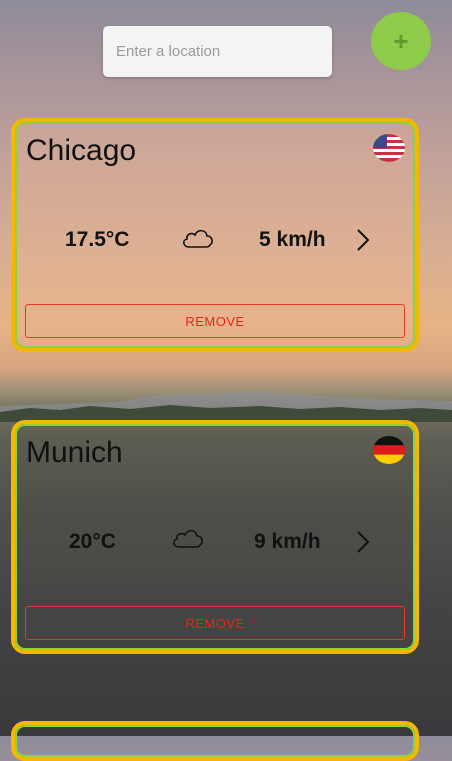 This screenshot has height=761, width=452. I want to click on us-flag-icon, so click(389, 148).